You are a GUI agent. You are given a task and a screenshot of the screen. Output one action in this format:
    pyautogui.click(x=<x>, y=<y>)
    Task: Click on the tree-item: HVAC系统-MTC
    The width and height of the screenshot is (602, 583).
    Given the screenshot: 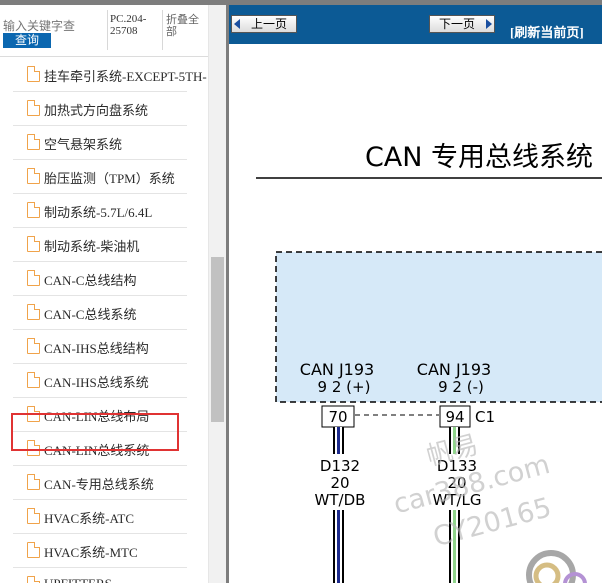 What is the action you would take?
    pyautogui.click(x=104, y=551)
    